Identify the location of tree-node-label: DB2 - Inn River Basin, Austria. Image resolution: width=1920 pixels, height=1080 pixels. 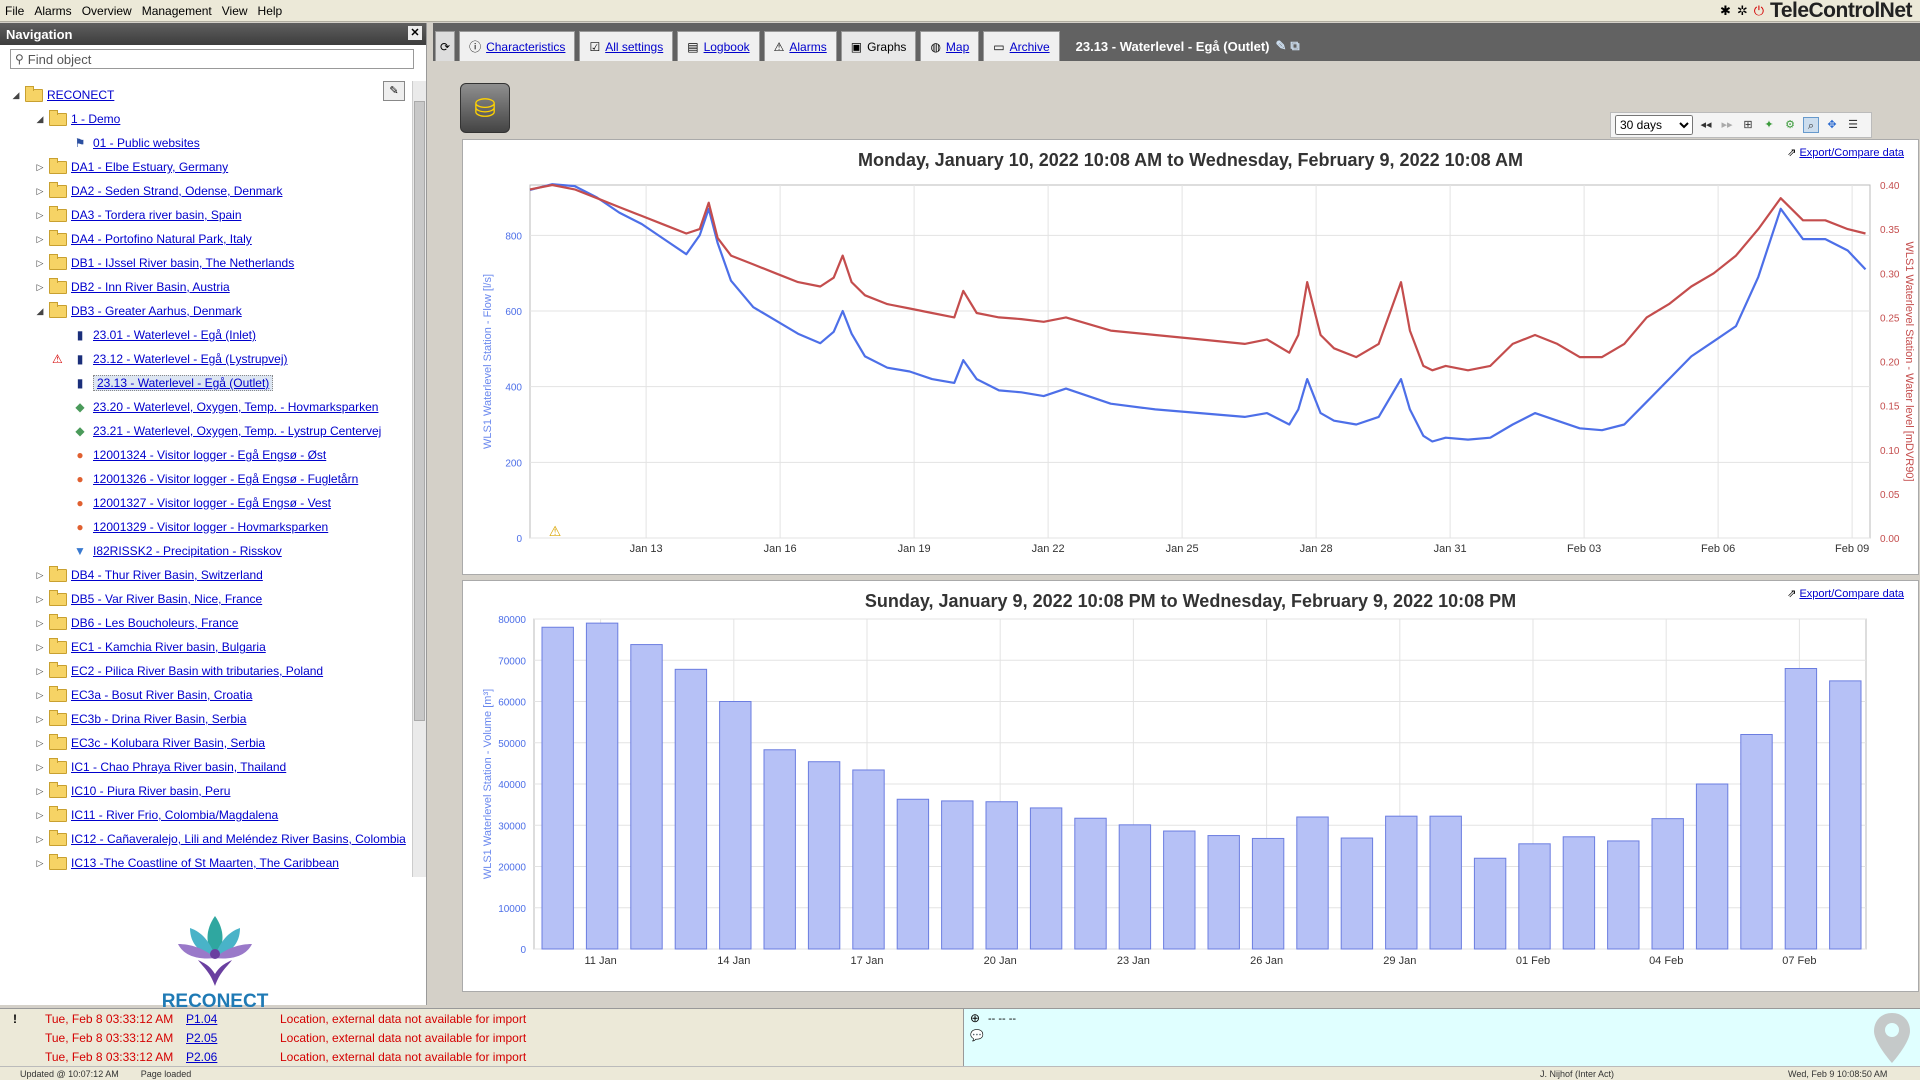
(150, 287).